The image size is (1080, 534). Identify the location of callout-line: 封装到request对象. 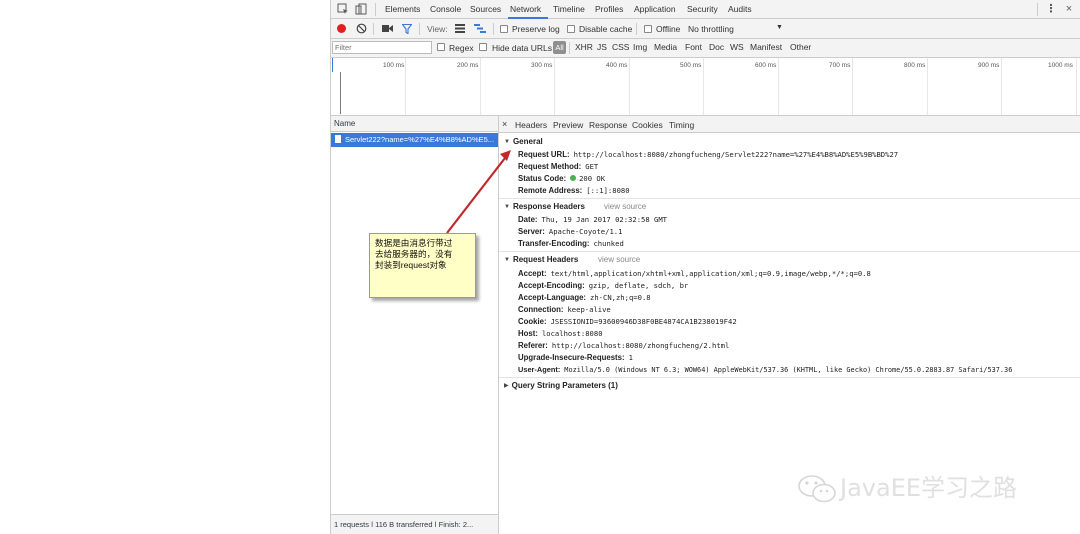
(411, 265).